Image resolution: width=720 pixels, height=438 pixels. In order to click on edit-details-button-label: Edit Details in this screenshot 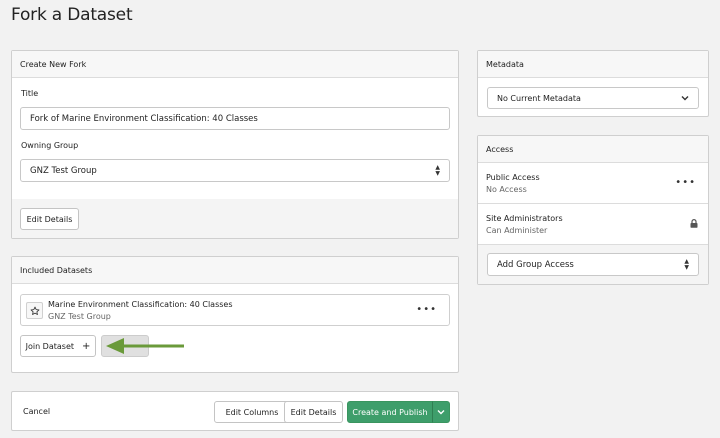, I will do `click(49, 219)`.